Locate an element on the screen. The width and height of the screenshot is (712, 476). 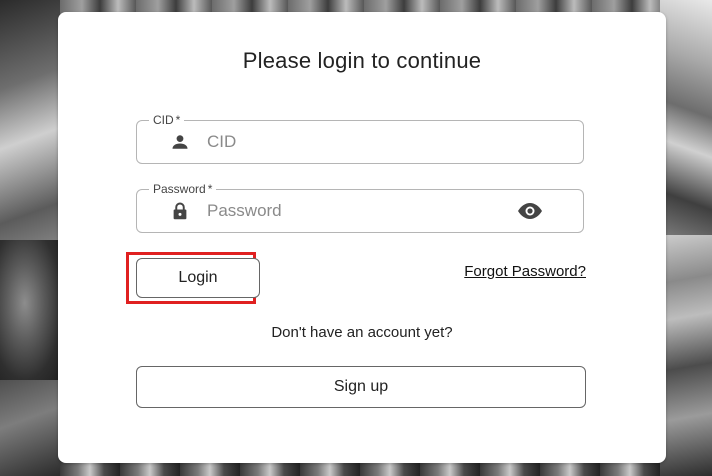
signup-button: Sign up is located at coordinates (361, 387).